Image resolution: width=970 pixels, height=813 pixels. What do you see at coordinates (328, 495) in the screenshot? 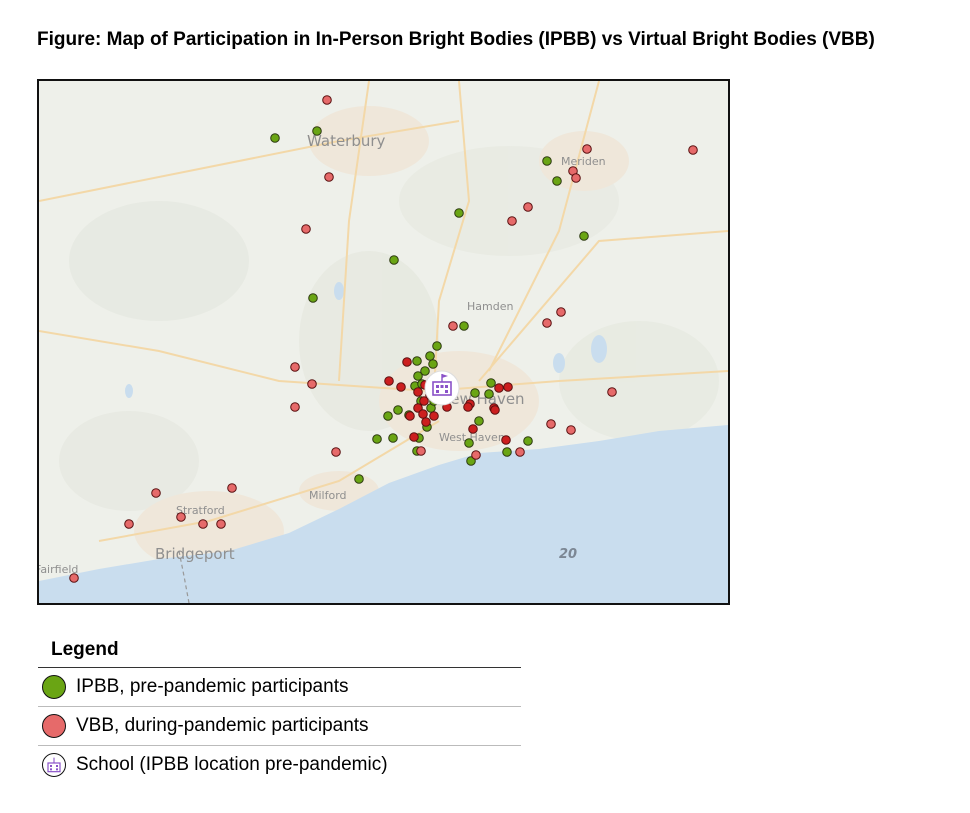
I see `place-label-milford: Milford` at bounding box center [328, 495].